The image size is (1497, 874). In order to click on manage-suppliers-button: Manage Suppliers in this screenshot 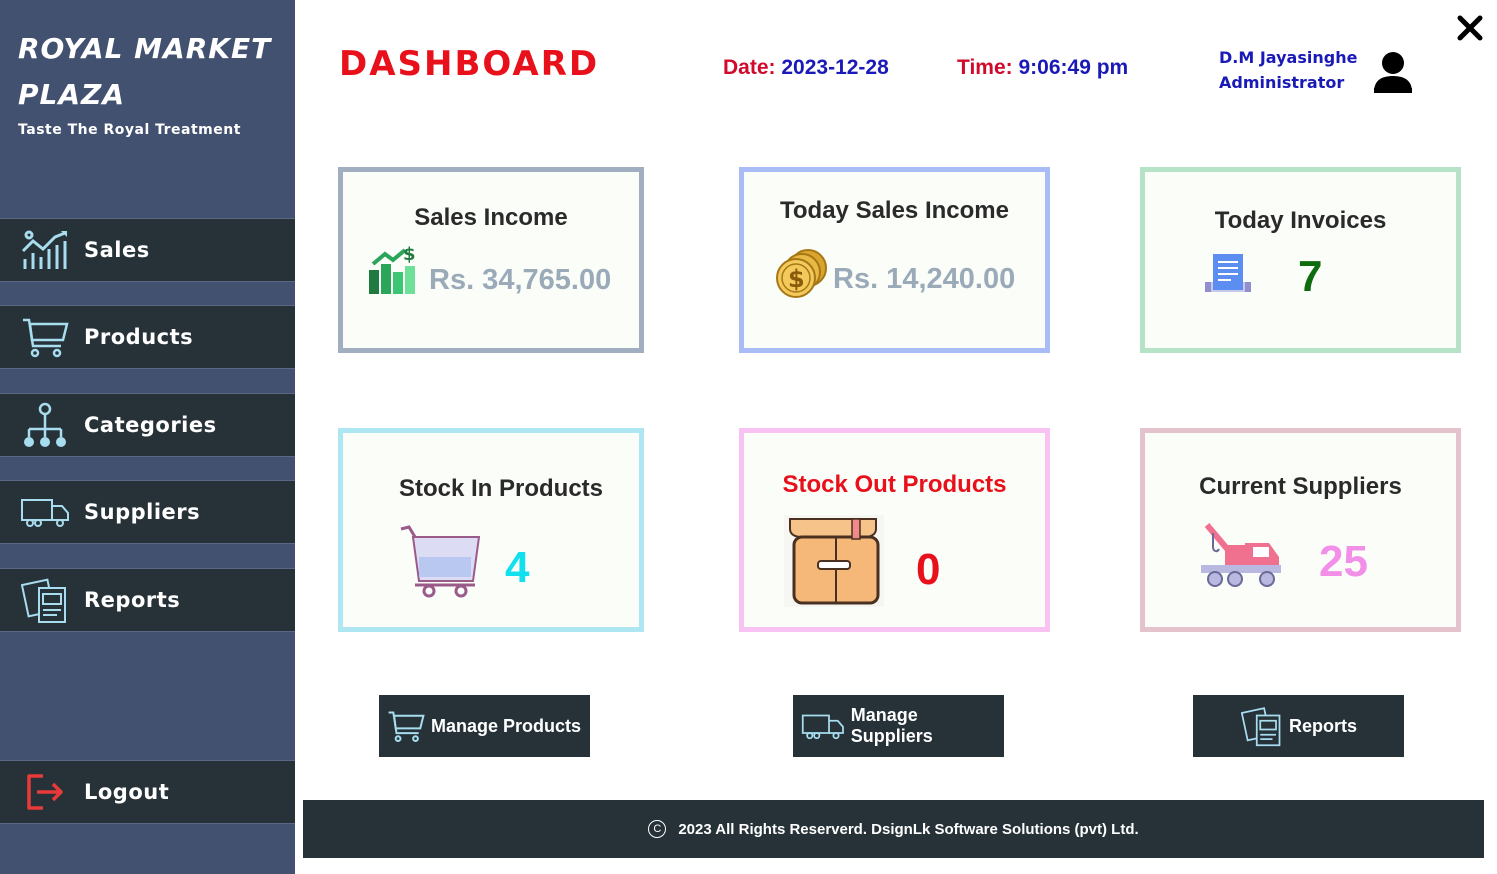, I will do `click(898, 726)`.